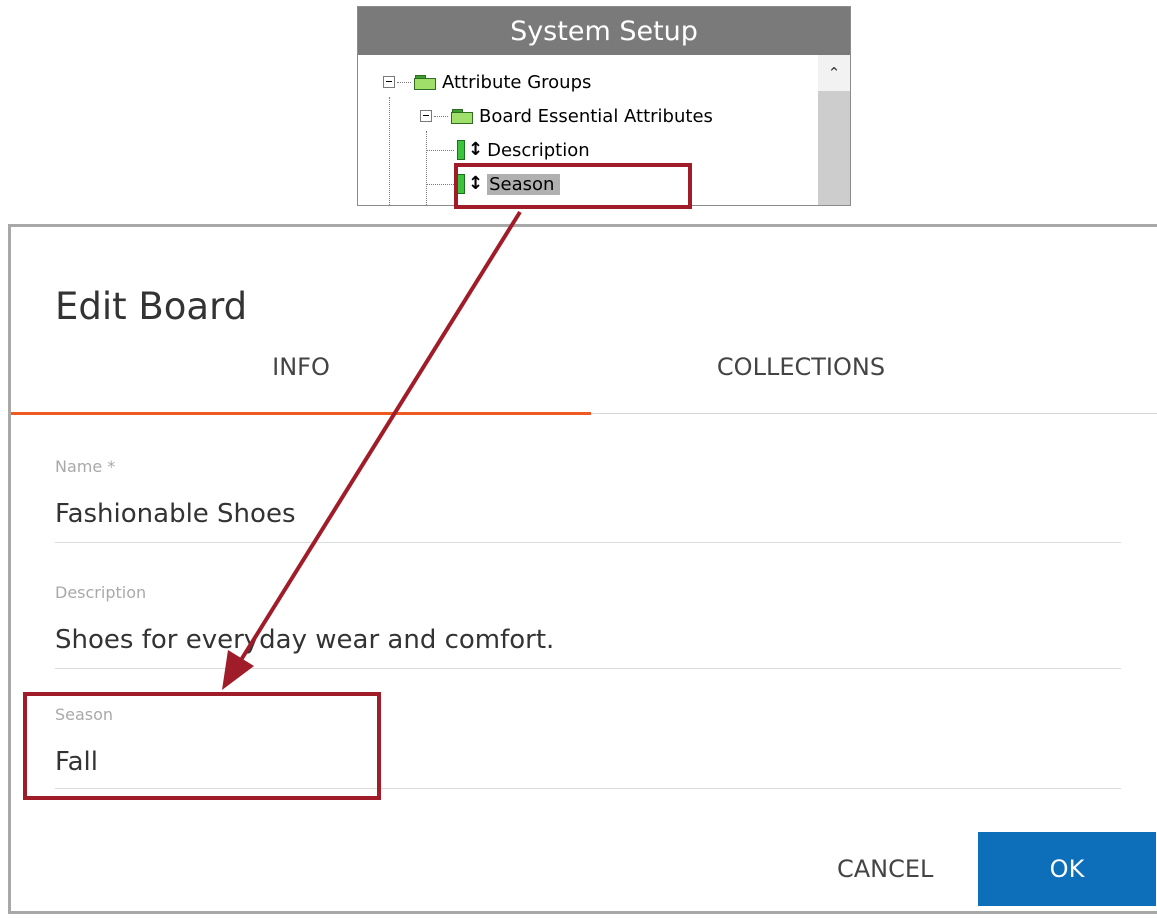 This screenshot has height=918, width=1157. What do you see at coordinates (834, 148) in the screenshot?
I see `scrollbar-thumb` at bounding box center [834, 148].